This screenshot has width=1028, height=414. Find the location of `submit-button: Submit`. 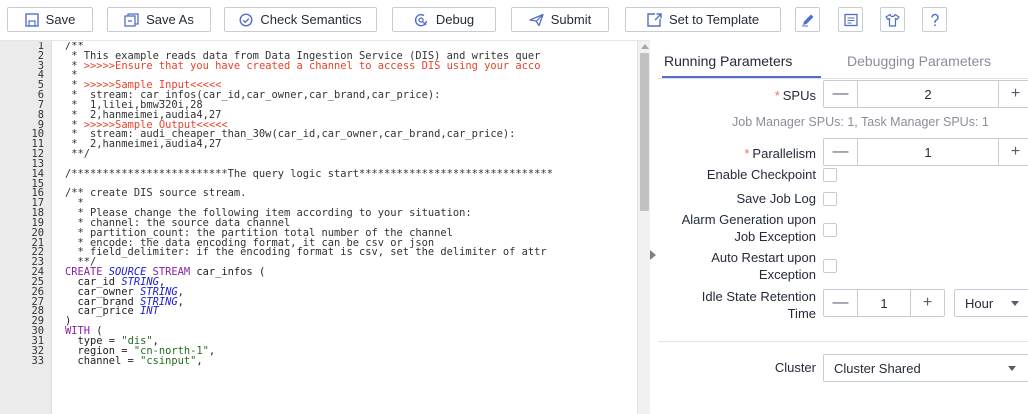

submit-button: Submit is located at coordinates (560, 19).